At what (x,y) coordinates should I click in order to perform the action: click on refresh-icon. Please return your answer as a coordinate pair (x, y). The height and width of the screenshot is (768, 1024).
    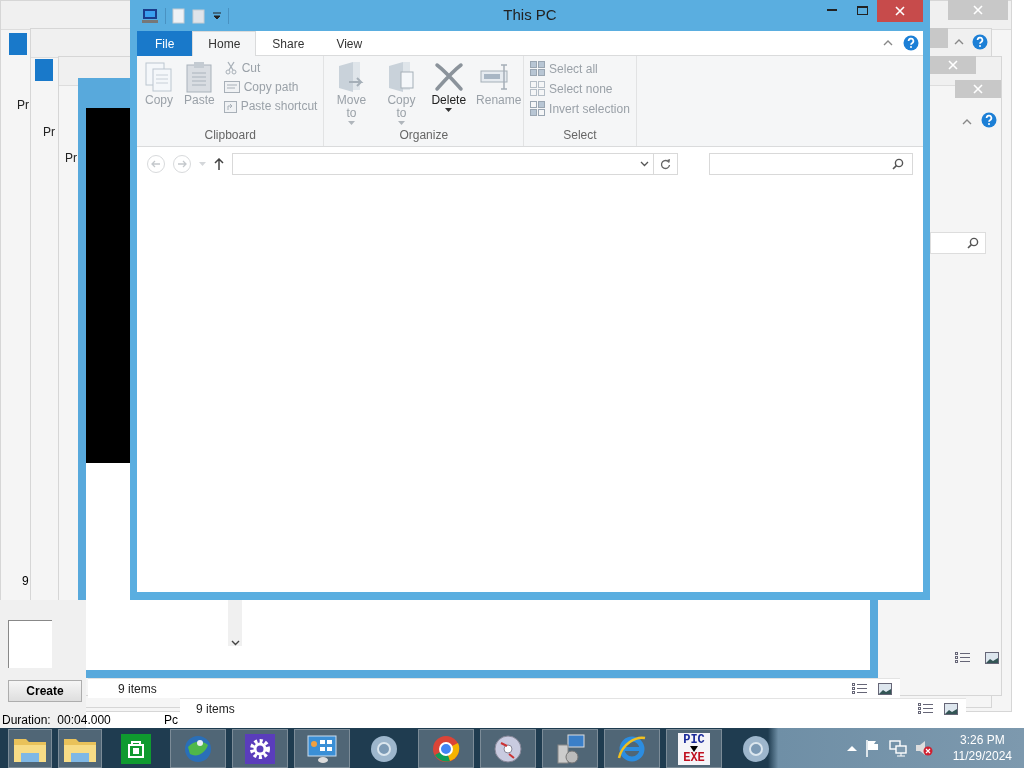
    Looking at the image, I should click on (665, 164).